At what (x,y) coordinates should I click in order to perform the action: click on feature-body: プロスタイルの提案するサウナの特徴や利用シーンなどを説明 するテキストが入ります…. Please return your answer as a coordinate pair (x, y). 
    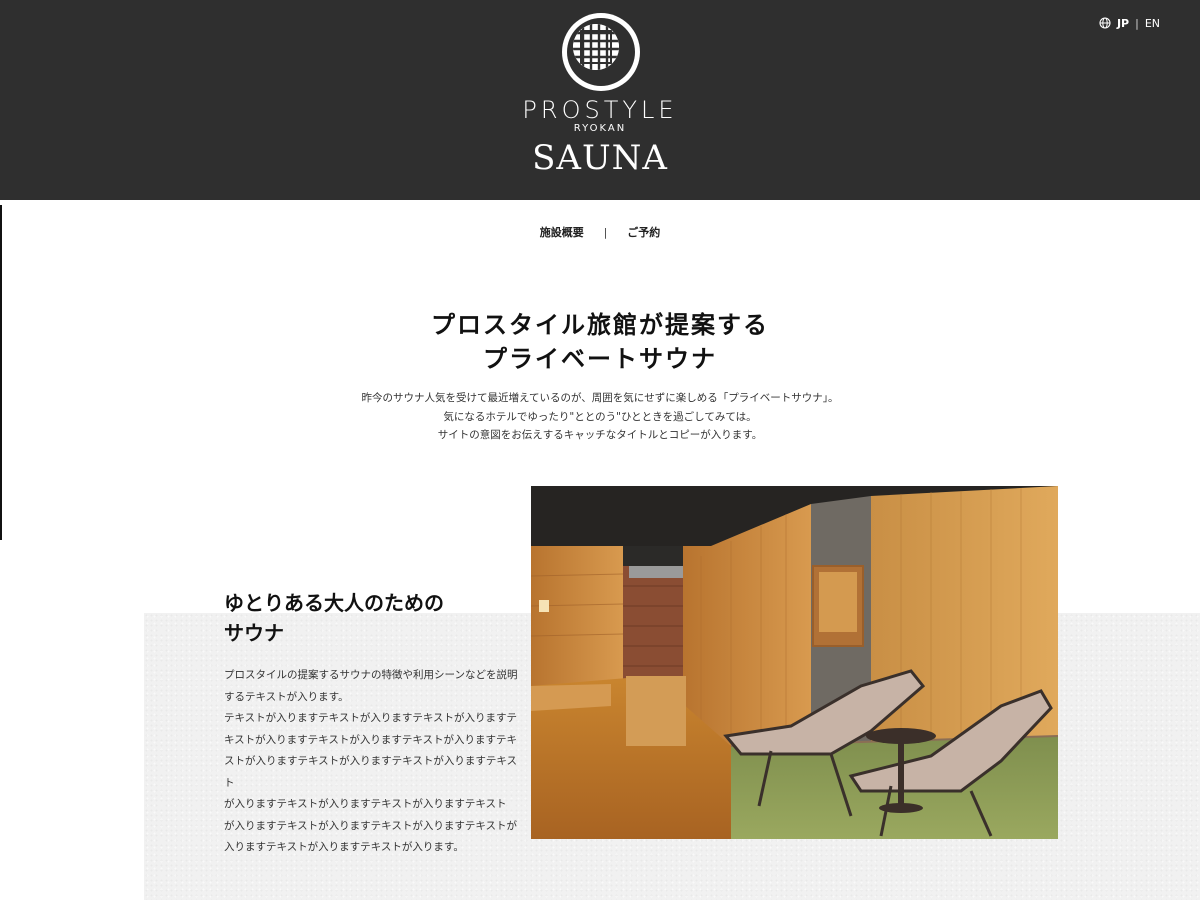
    Looking at the image, I should click on (373, 762).